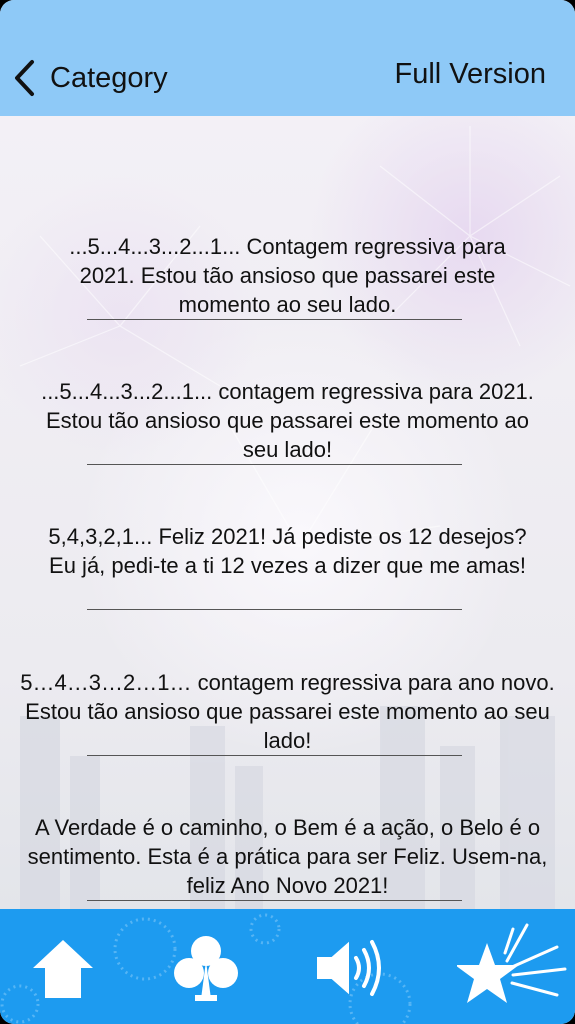 The height and width of the screenshot is (1024, 575). I want to click on bottom-tab-bar, so click(287, 966).